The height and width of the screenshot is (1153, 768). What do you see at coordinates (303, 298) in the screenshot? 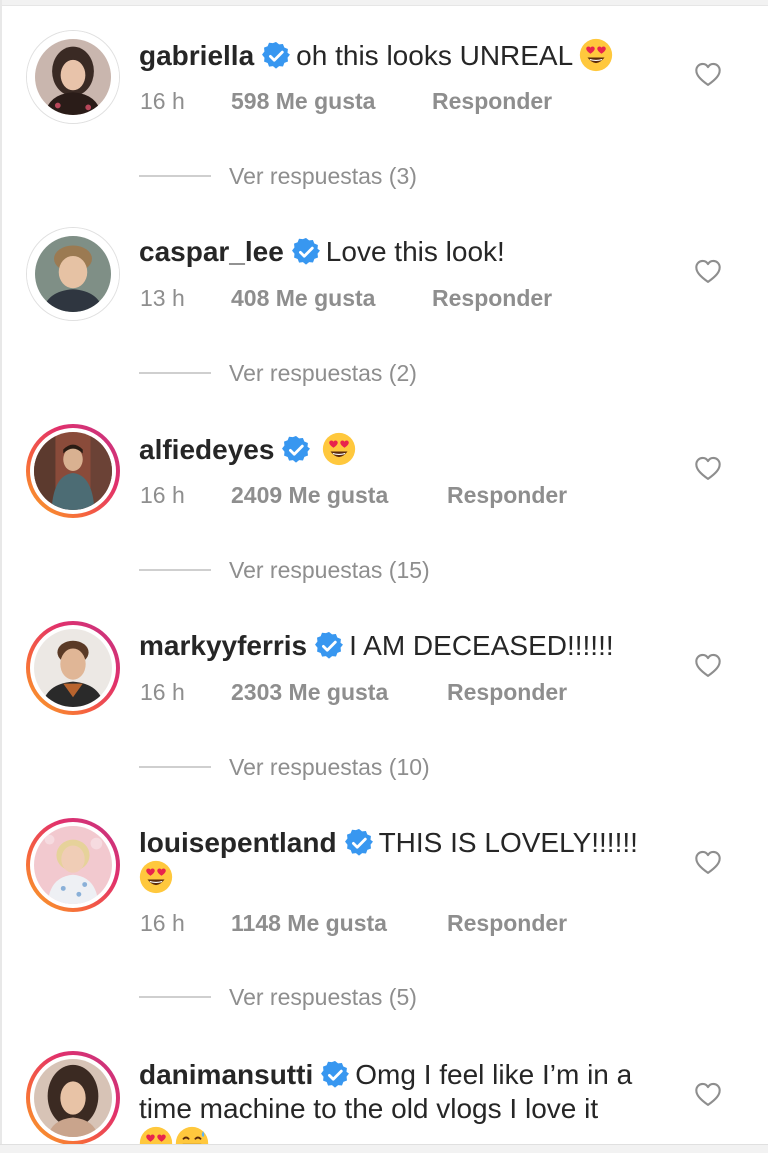
I see `likes-count: 408 Me gusta` at bounding box center [303, 298].